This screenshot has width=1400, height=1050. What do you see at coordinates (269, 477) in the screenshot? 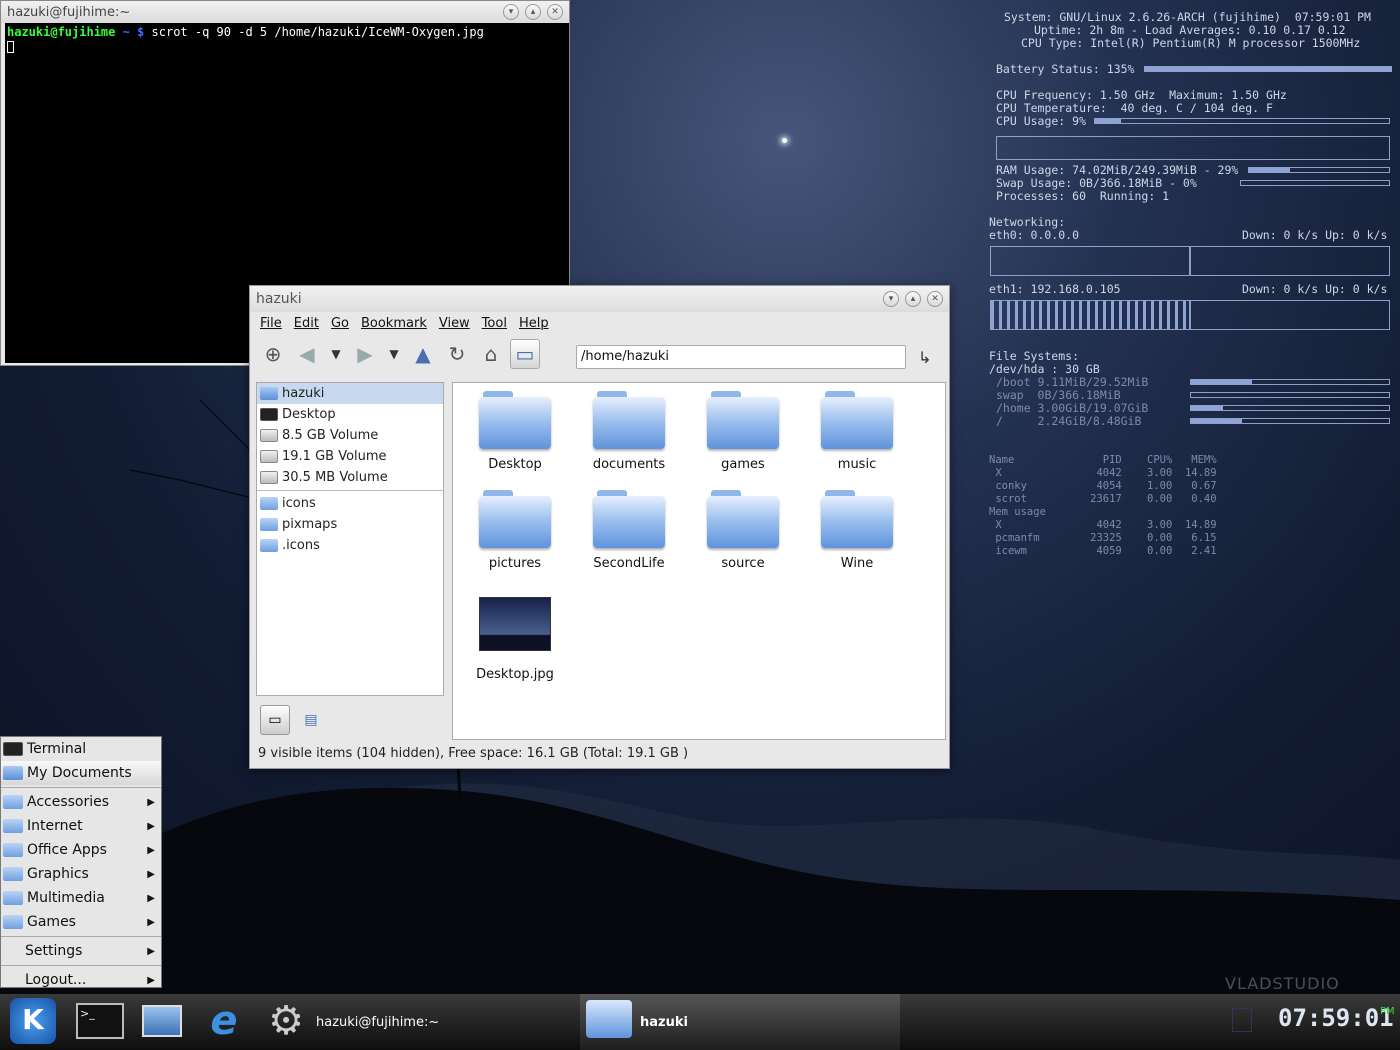
I see `drive-icon` at bounding box center [269, 477].